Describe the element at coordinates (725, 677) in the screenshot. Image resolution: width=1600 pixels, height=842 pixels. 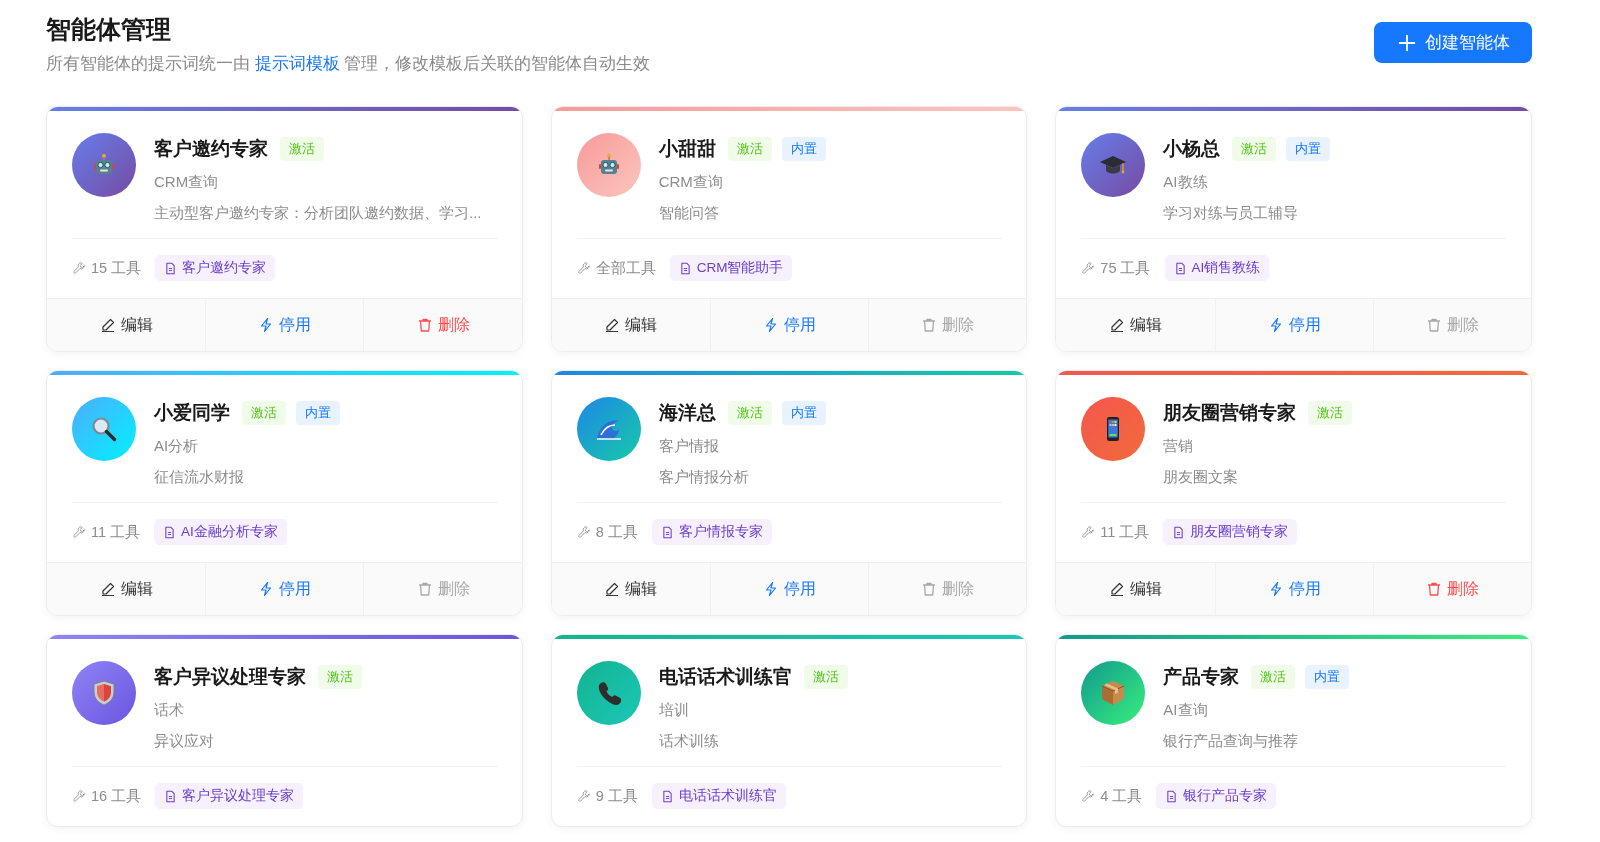
I see `agent-name: 电话话术训练官` at that location.